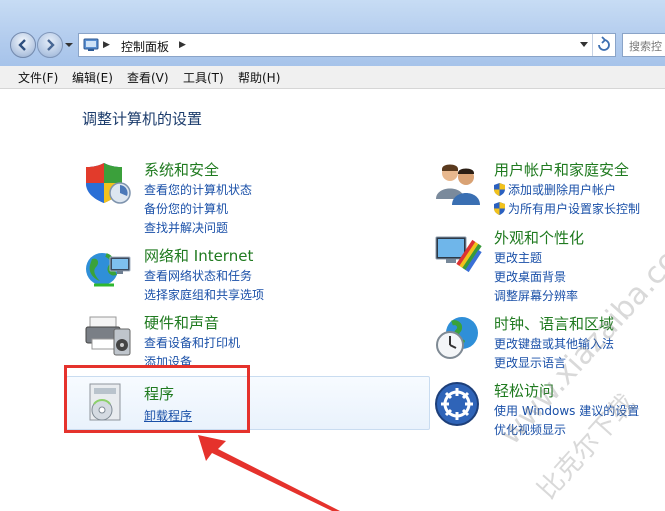 This screenshot has width=665, height=511. What do you see at coordinates (536, 295) in the screenshot?
I see `link-screen-resolution: 调整屏幕分辨率` at bounding box center [536, 295].